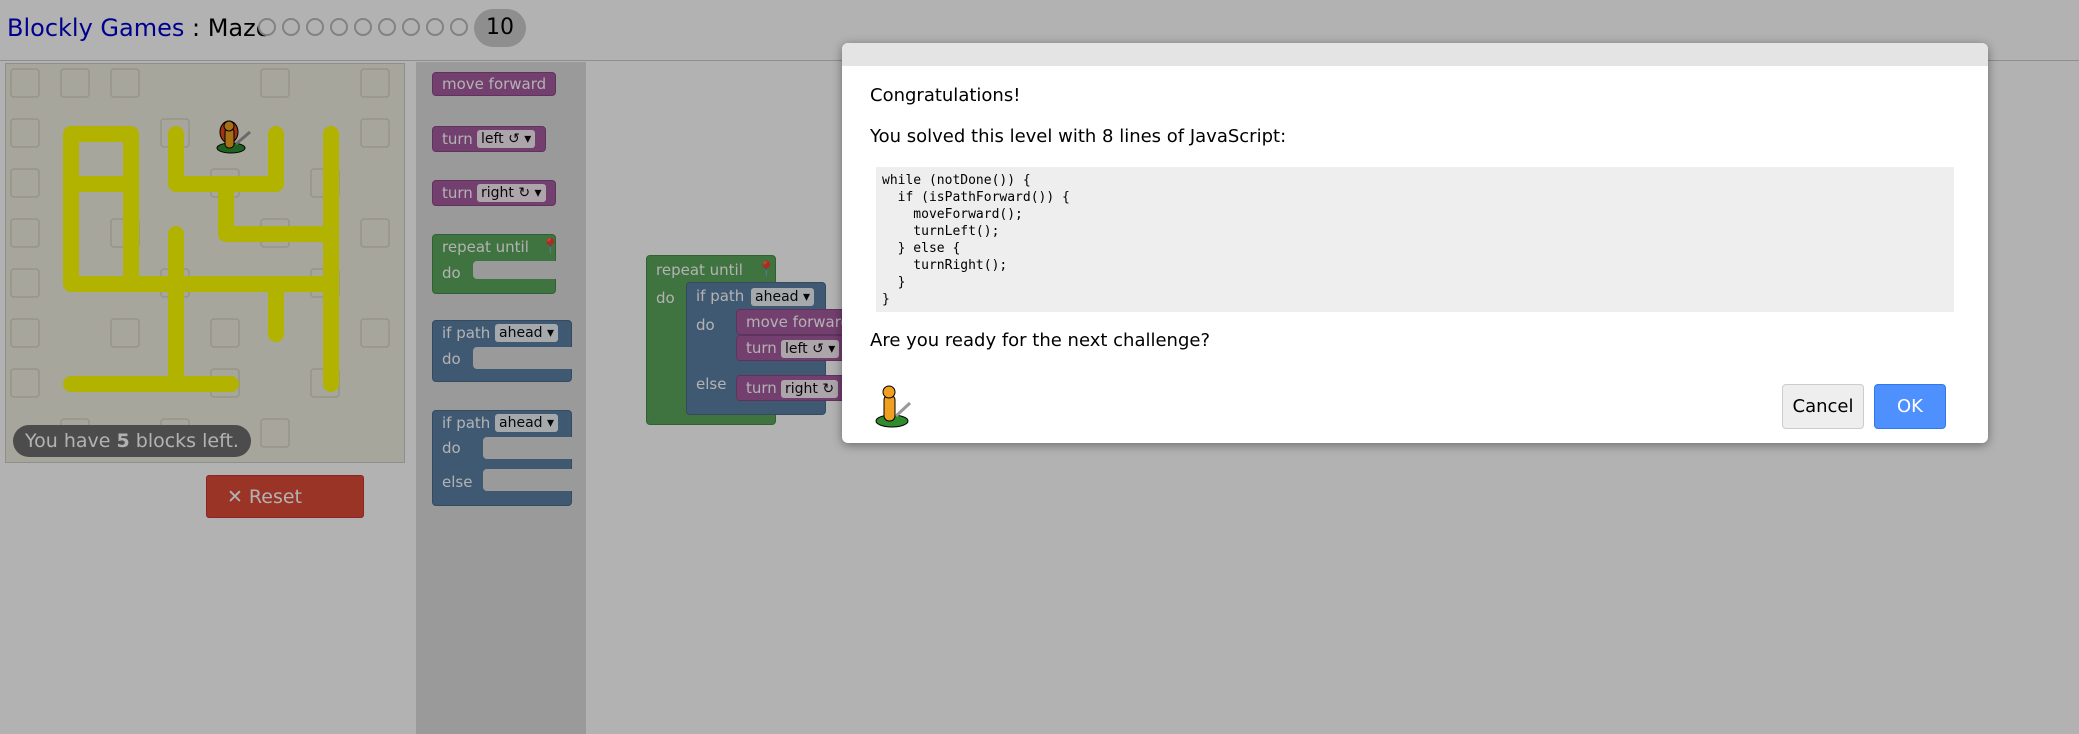  What do you see at coordinates (952, 214) in the screenshot?
I see `code-line: moveForward();` at bounding box center [952, 214].